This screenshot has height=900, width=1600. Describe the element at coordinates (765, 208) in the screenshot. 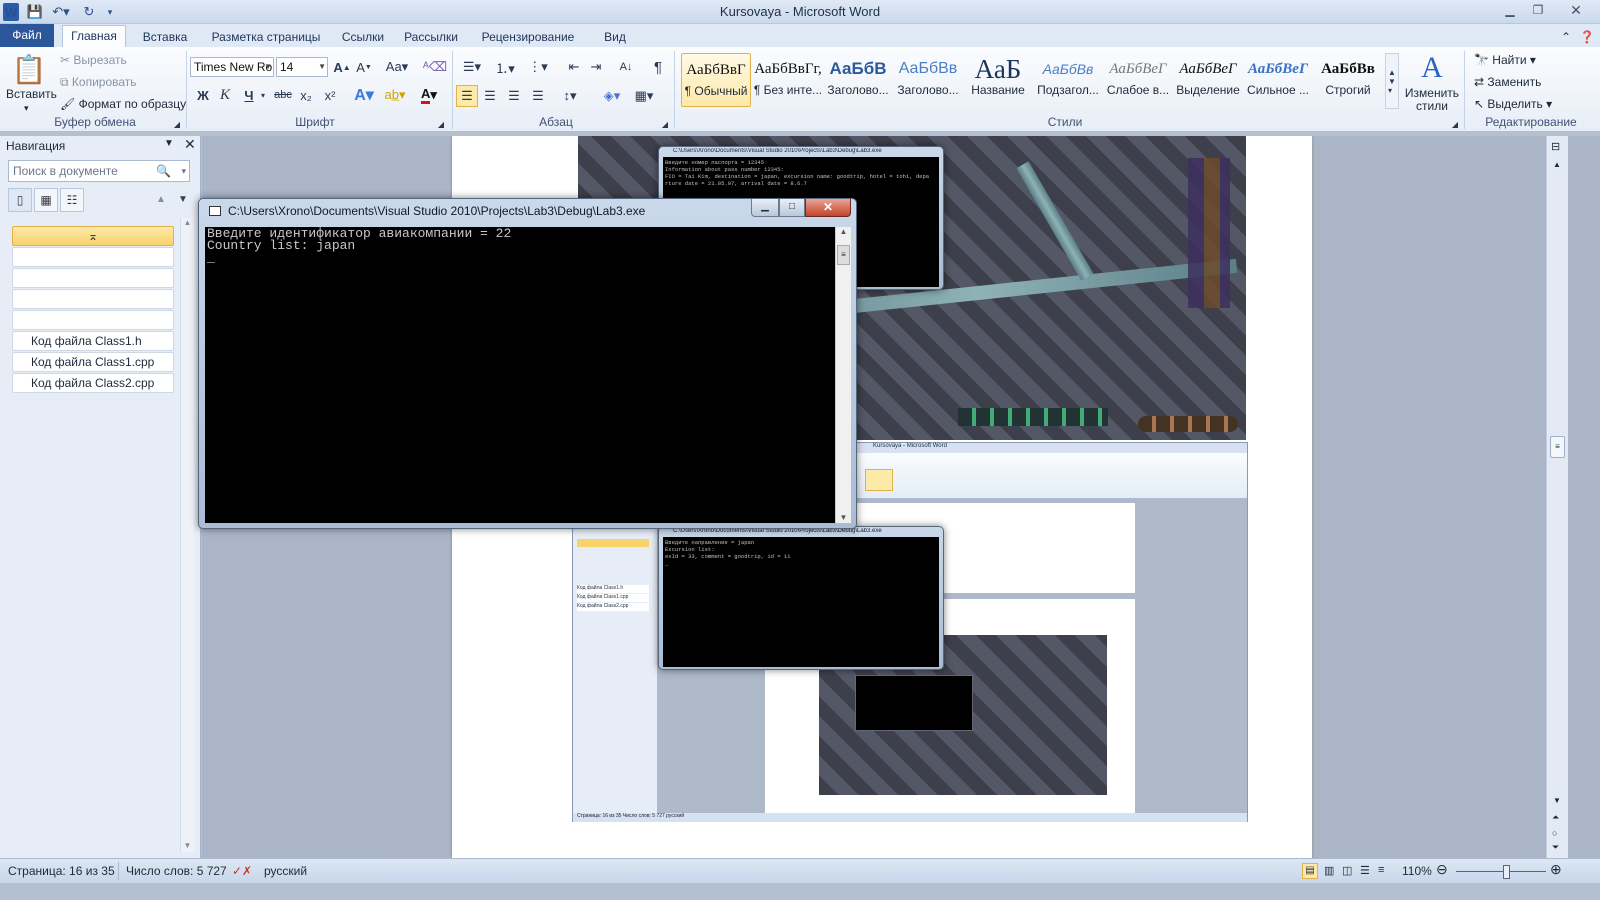

I see `console-minimize-icon: ▁` at that location.